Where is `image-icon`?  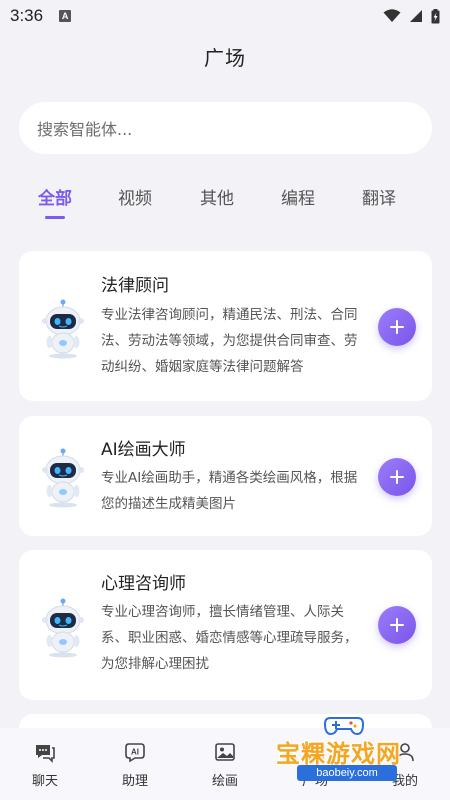
image-icon is located at coordinates (225, 752).